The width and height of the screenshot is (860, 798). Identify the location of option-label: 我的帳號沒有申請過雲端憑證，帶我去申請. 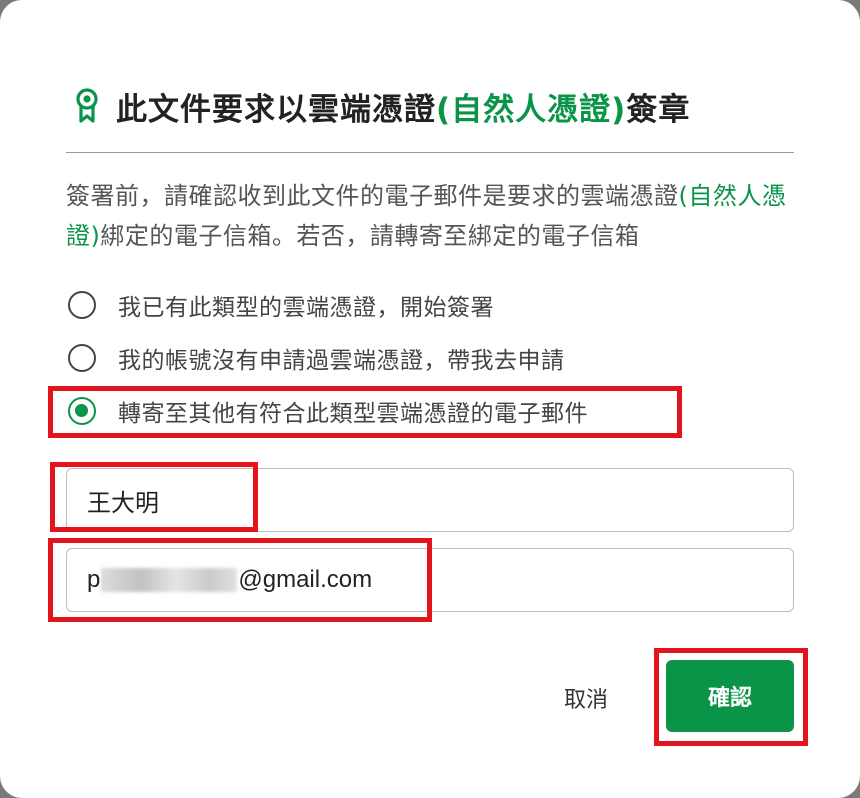
(341, 361).